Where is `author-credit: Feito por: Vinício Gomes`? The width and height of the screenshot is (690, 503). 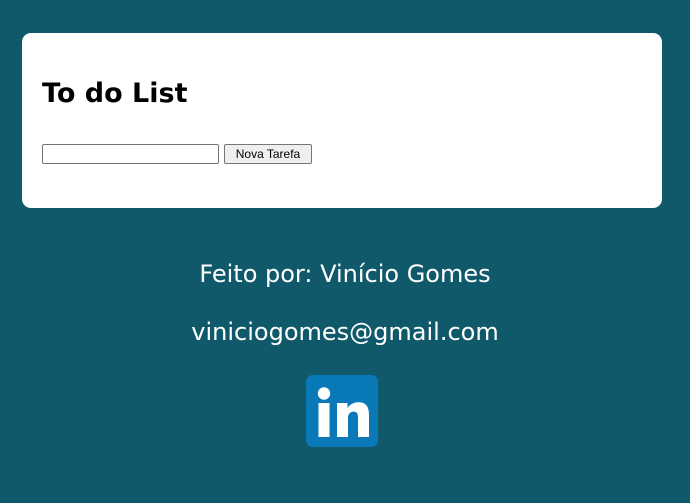
author-credit: Feito por: Vinício Gomes is located at coordinates (345, 274).